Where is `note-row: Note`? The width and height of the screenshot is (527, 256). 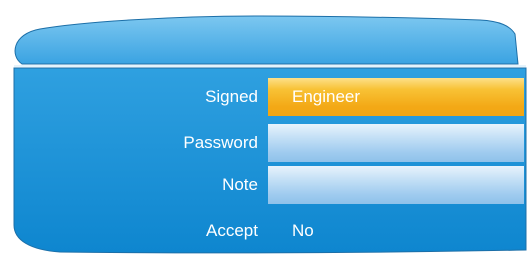
note-row: Note is located at coordinates (263, 185).